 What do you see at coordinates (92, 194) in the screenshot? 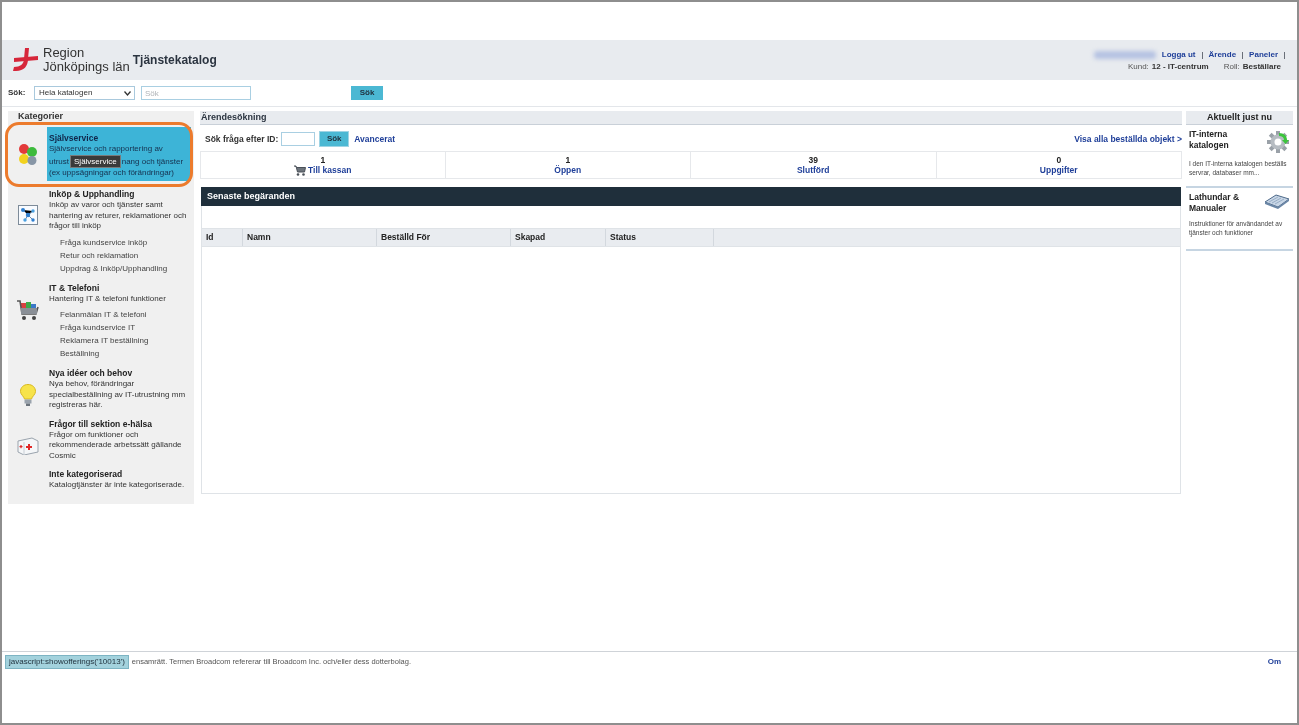
I see `category-title: Inköp & Upphandling` at bounding box center [92, 194].